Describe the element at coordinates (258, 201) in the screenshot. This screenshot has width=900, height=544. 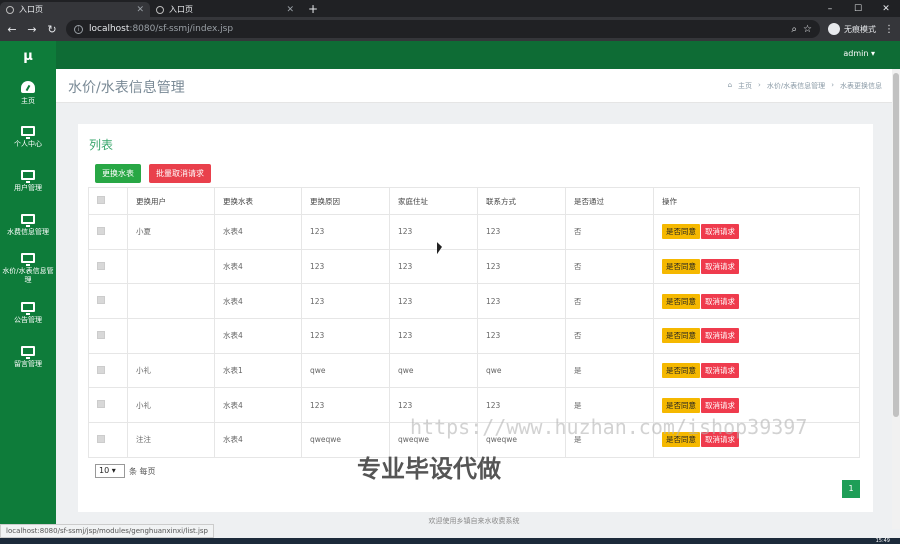
I see `col-meter: 更换水表` at that location.